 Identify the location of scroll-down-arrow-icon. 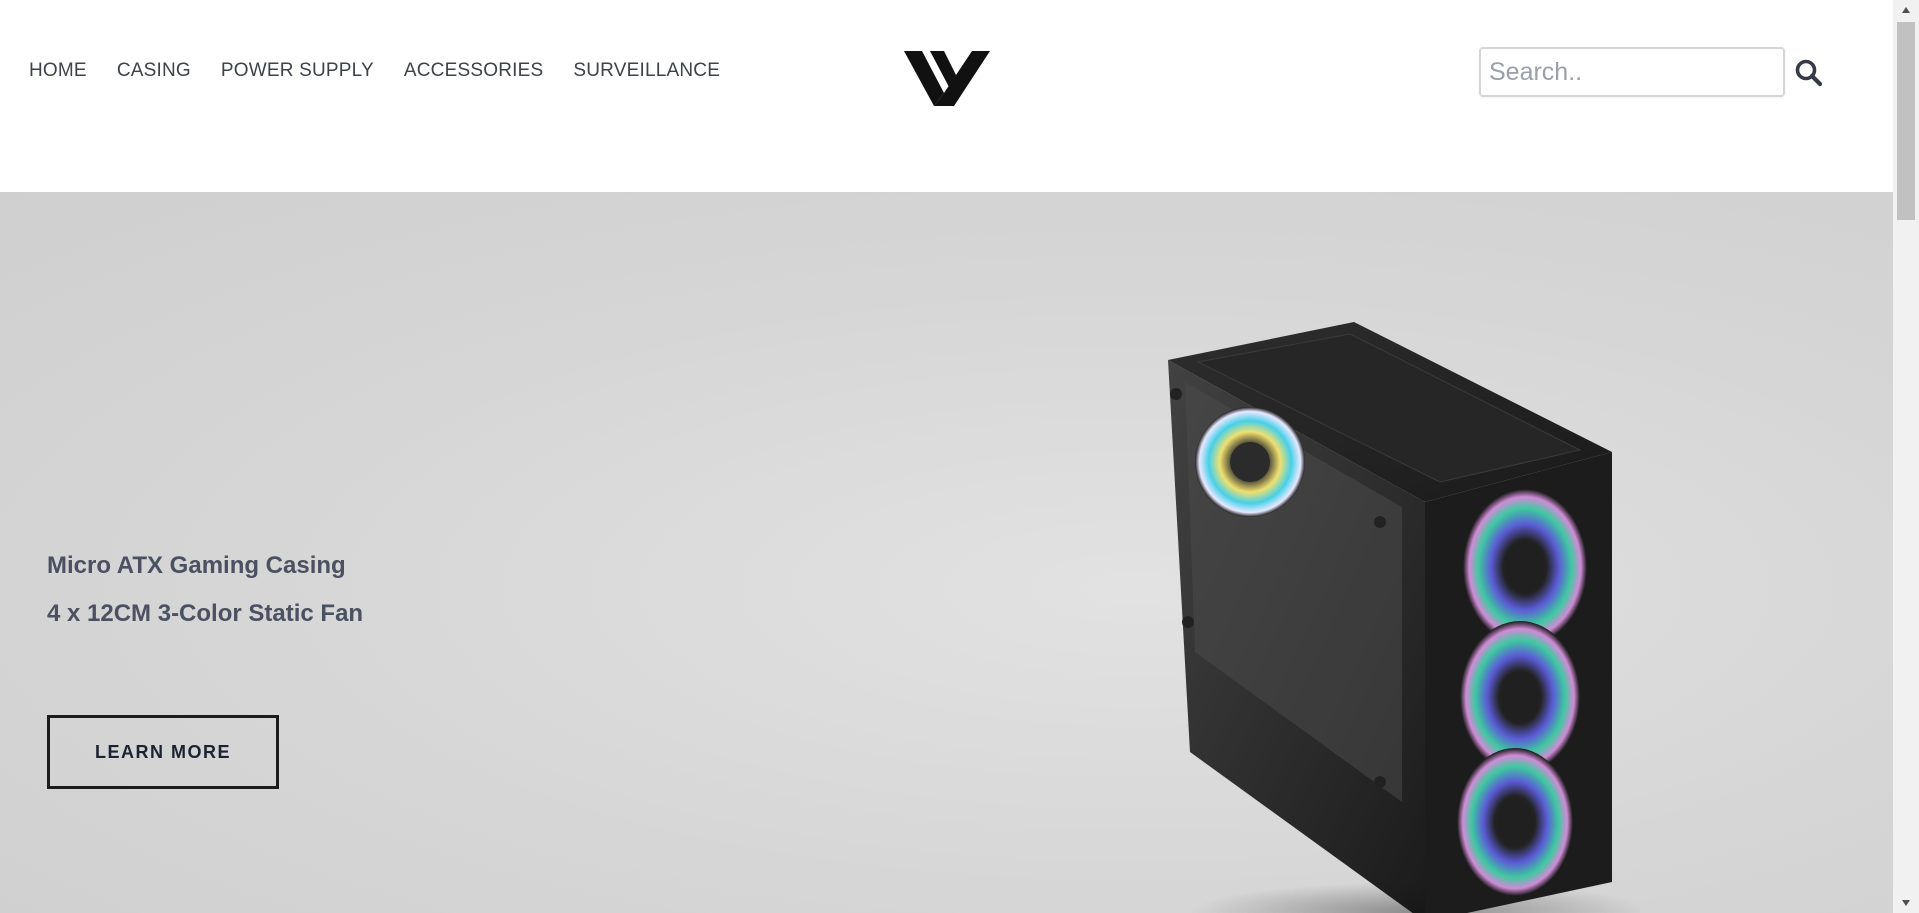
(1906, 903).